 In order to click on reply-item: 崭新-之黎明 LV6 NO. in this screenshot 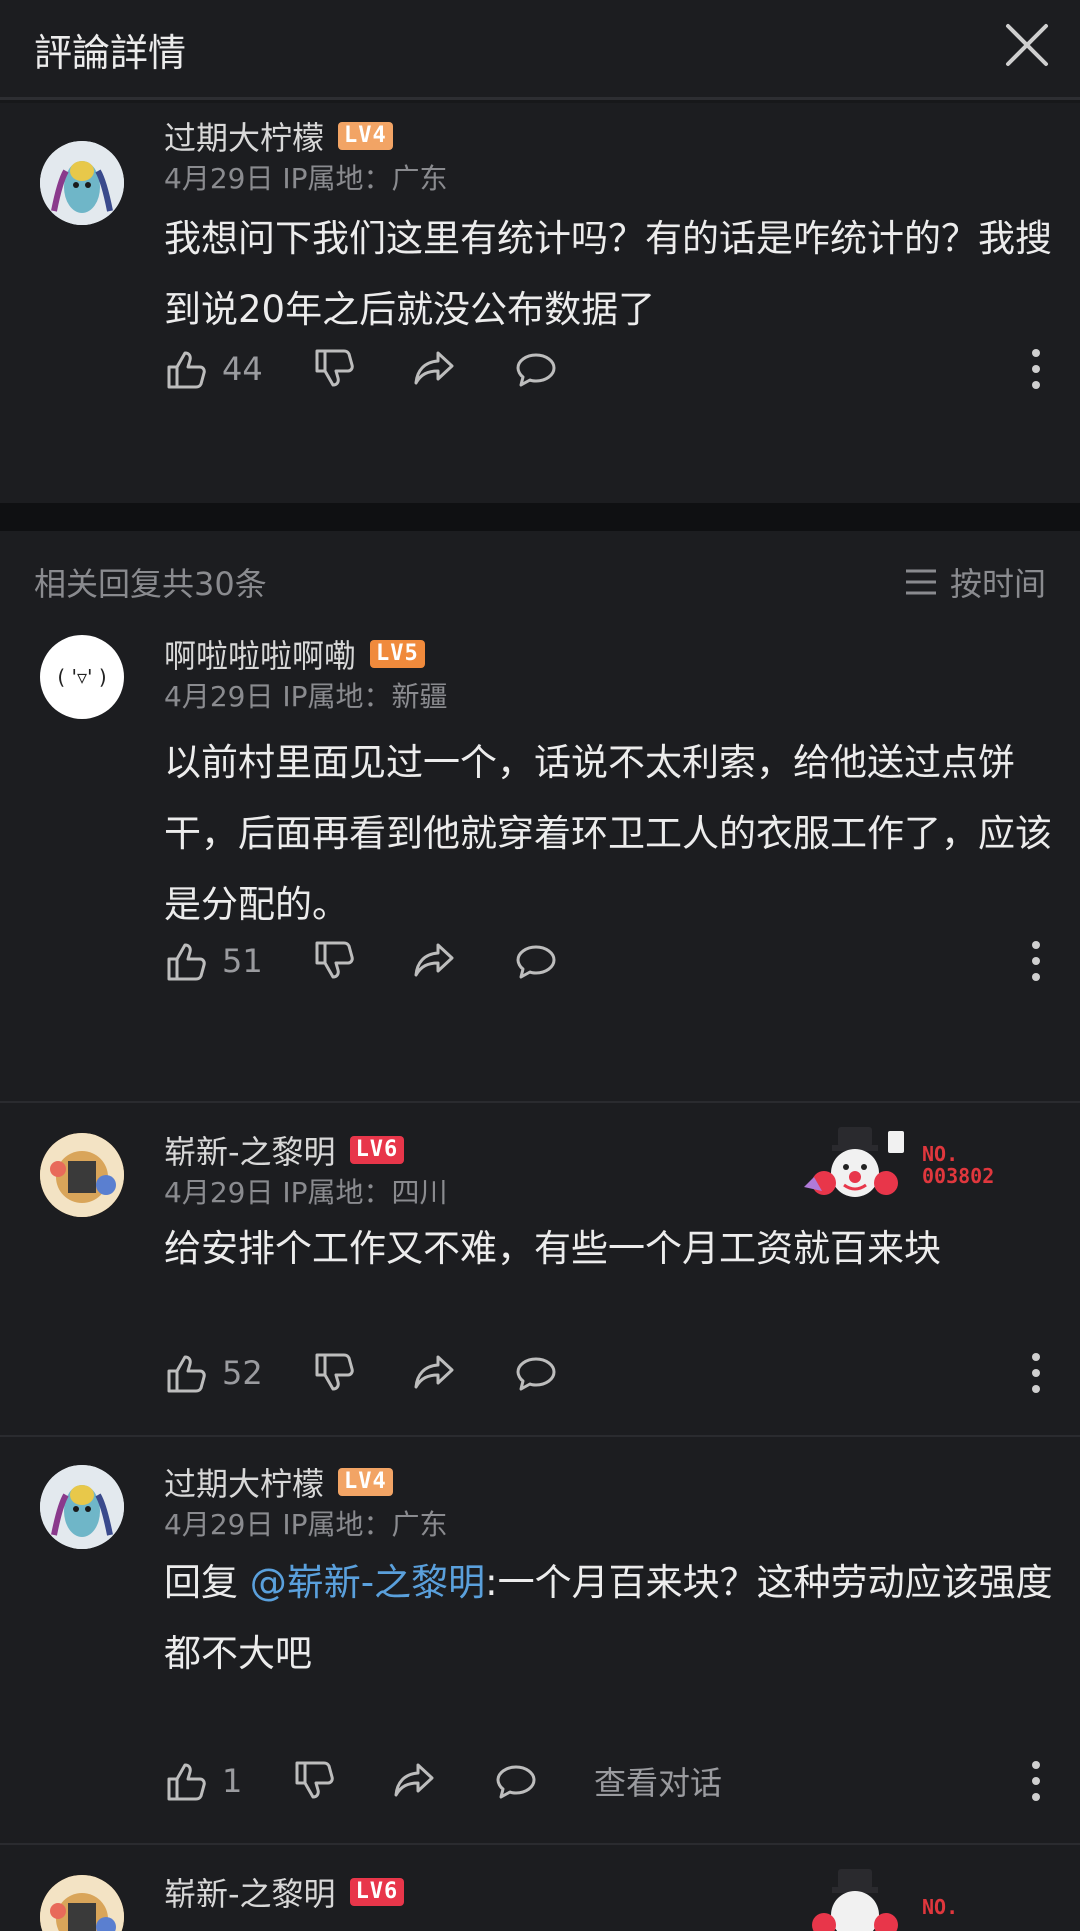, I will do `click(540, 1889)`.